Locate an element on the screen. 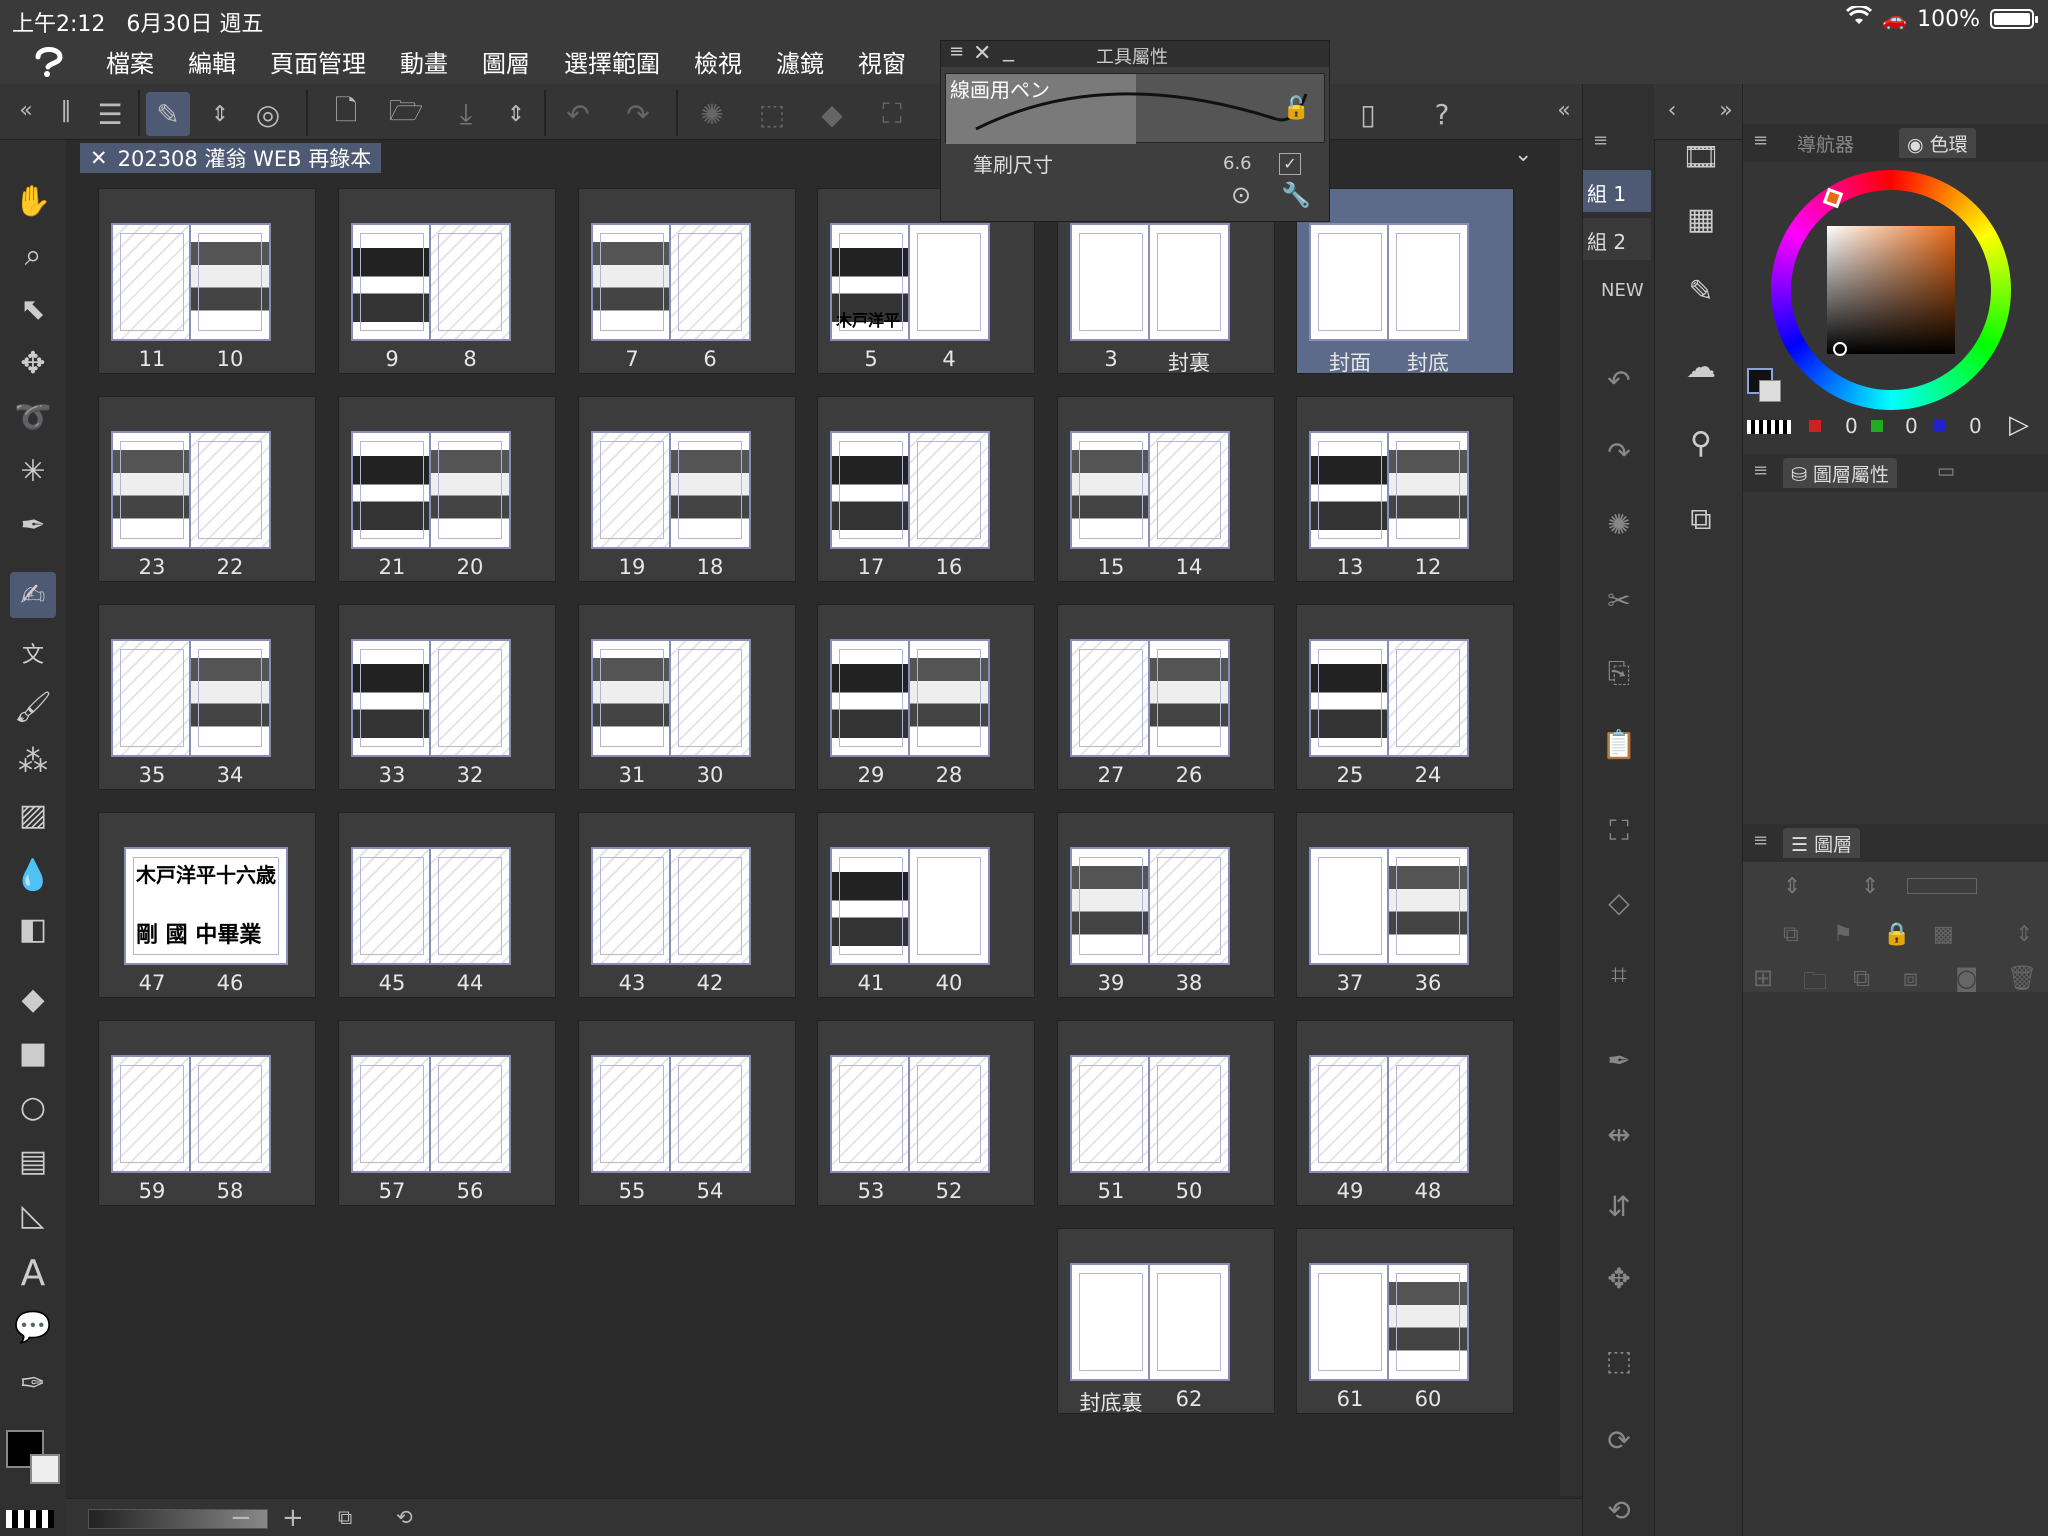 This screenshot has width=2048, height=1536. page-spread: 27 26 is located at coordinates (1166, 697).